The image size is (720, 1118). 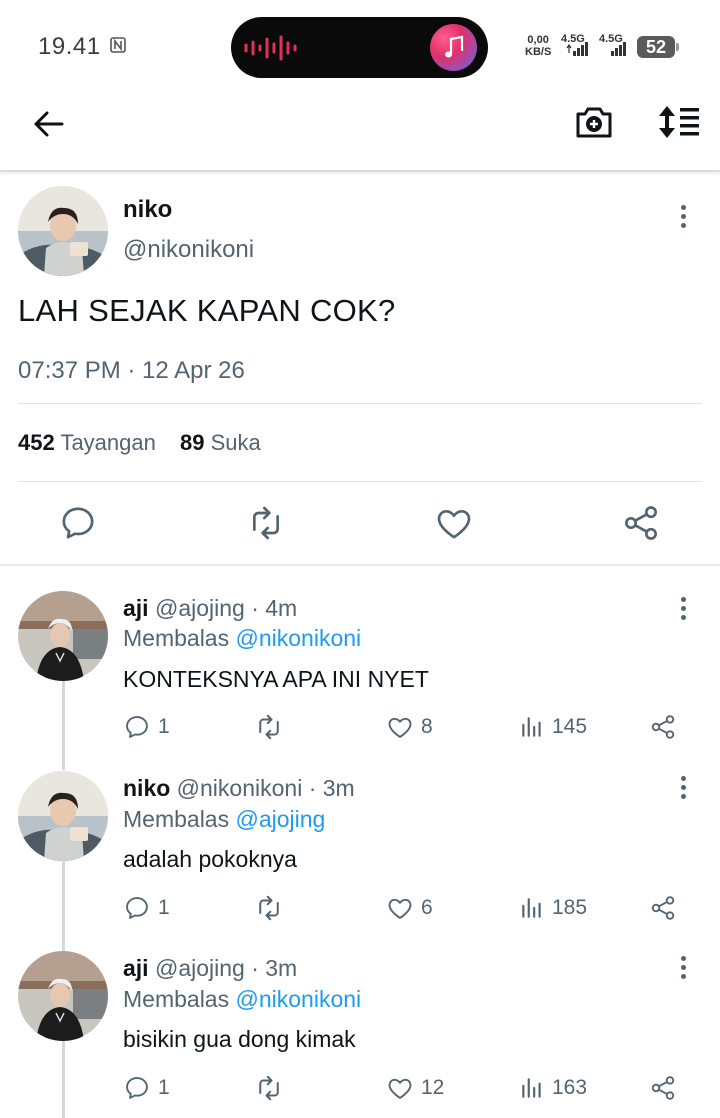 I want to click on reply-text: adalah pokoknya, so click(x=210, y=859).